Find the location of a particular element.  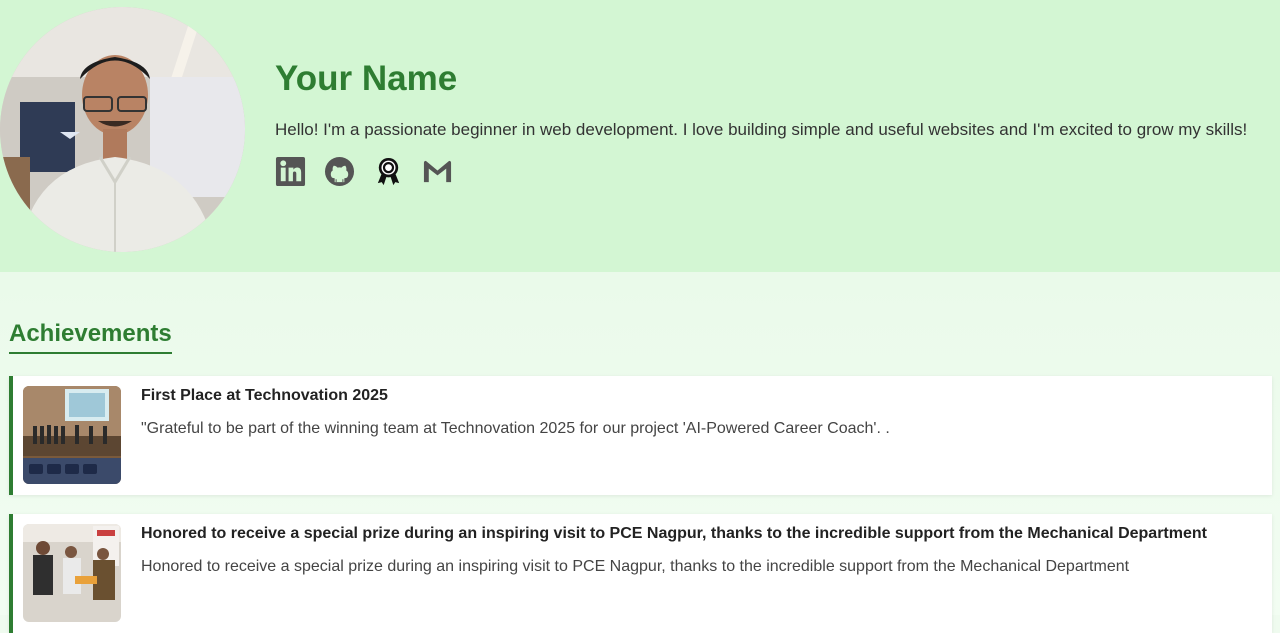

github-link is located at coordinates (339, 171).